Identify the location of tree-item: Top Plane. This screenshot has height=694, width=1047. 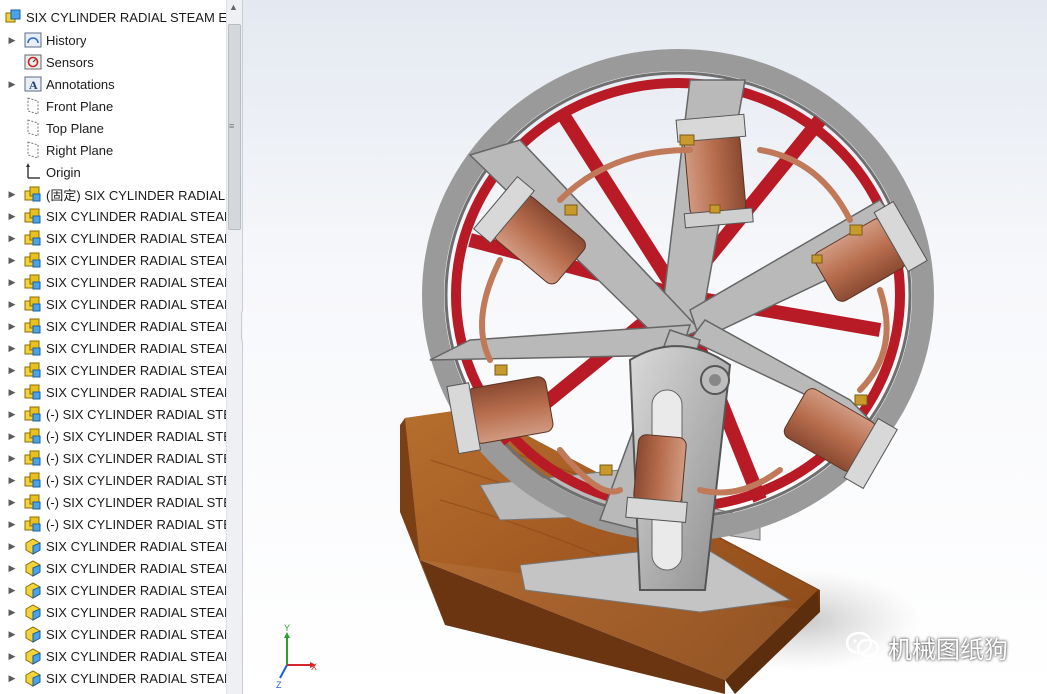
(113, 128).